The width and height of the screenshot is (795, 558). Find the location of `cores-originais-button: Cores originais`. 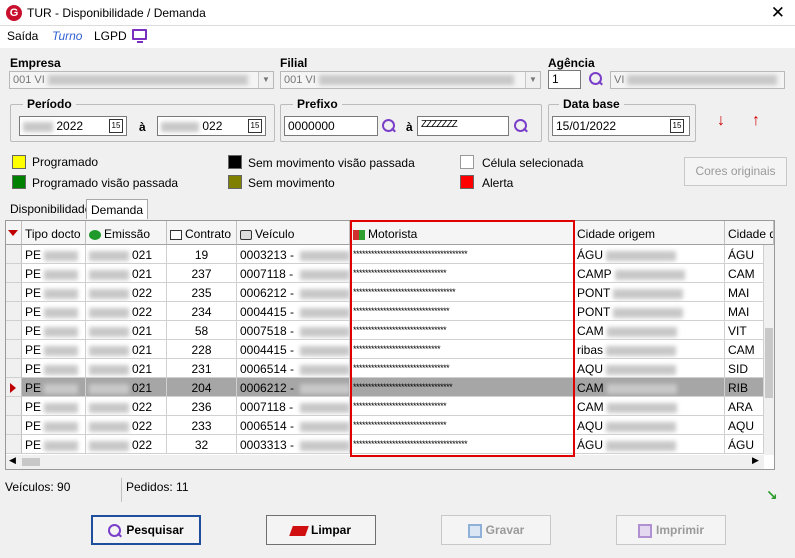

cores-originais-button: Cores originais is located at coordinates (735, 171).